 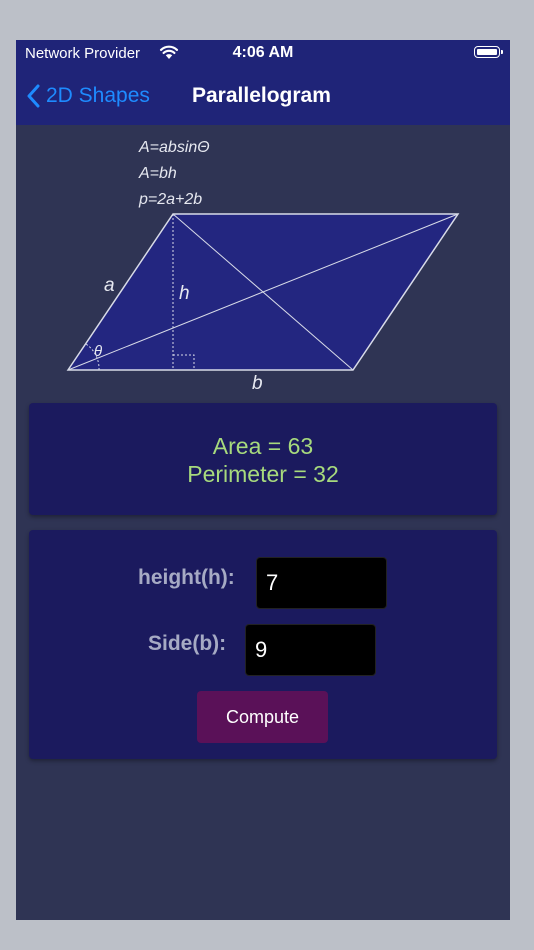 I want to click on label-a: a, so click(x=109, y=285).